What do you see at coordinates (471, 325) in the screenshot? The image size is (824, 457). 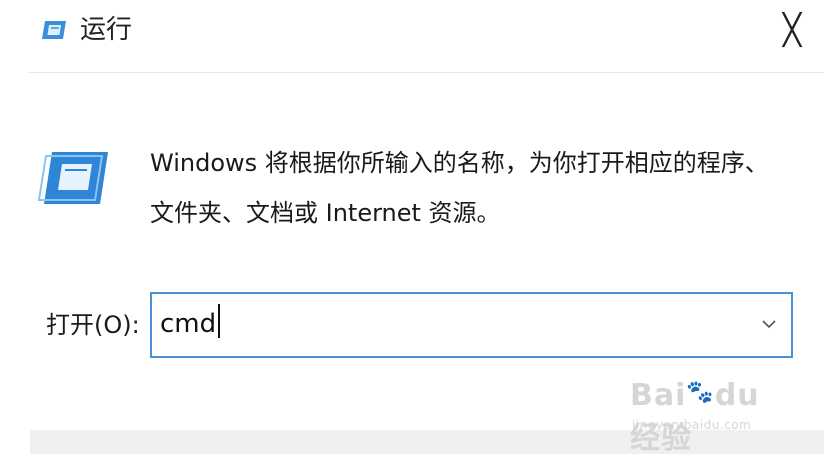 I see `open-combobox: cmd` at bounding box center [471, 325].